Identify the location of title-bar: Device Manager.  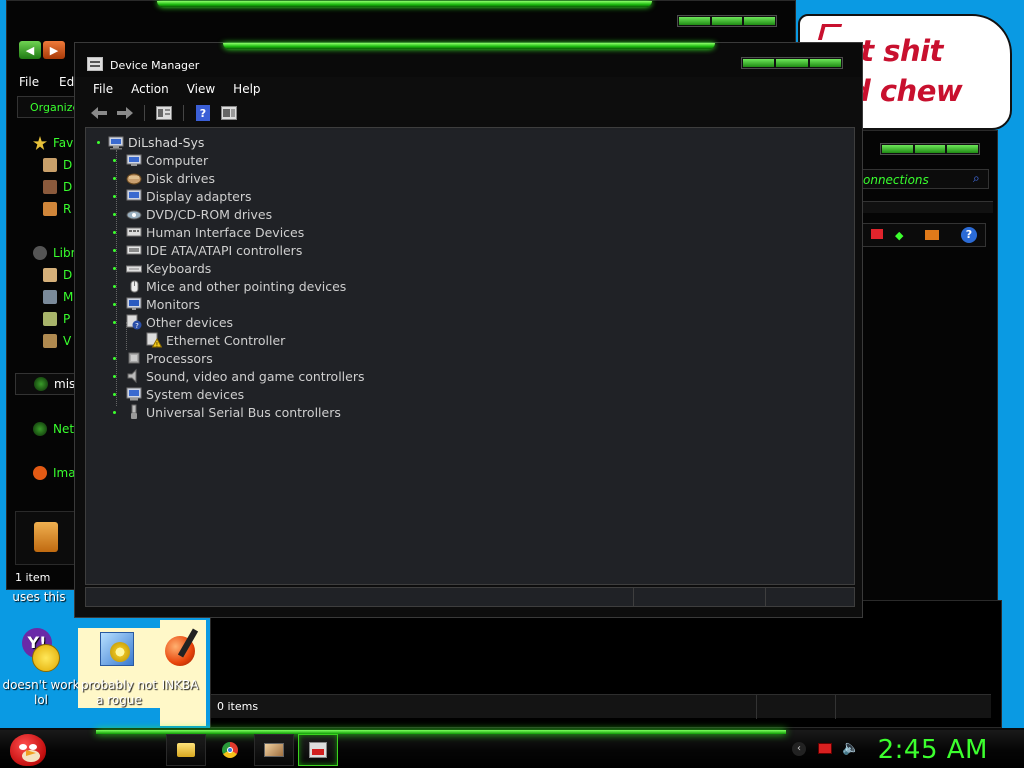
(468, 60).